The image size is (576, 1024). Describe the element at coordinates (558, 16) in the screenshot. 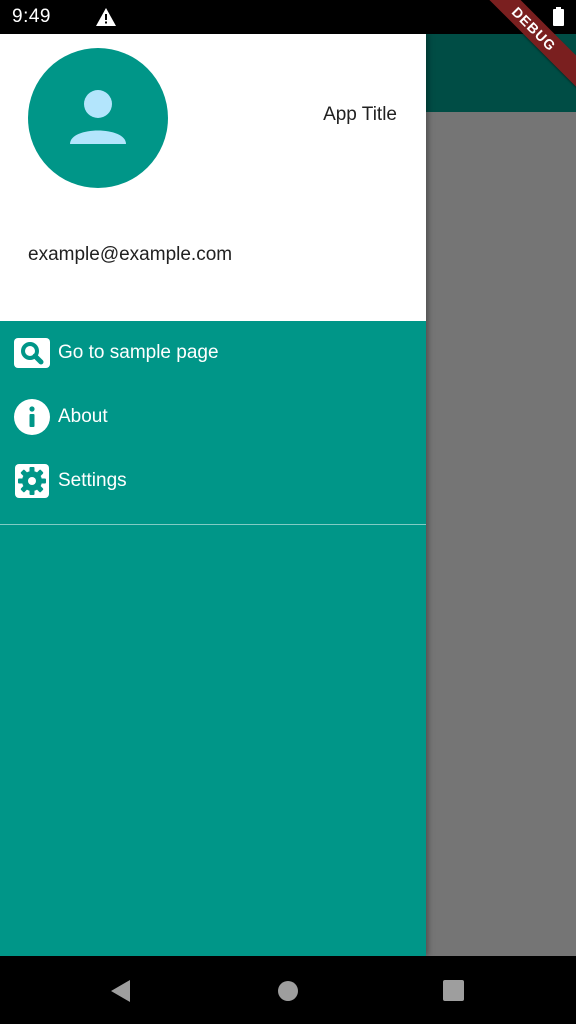

I see `battery-icon` at that location.